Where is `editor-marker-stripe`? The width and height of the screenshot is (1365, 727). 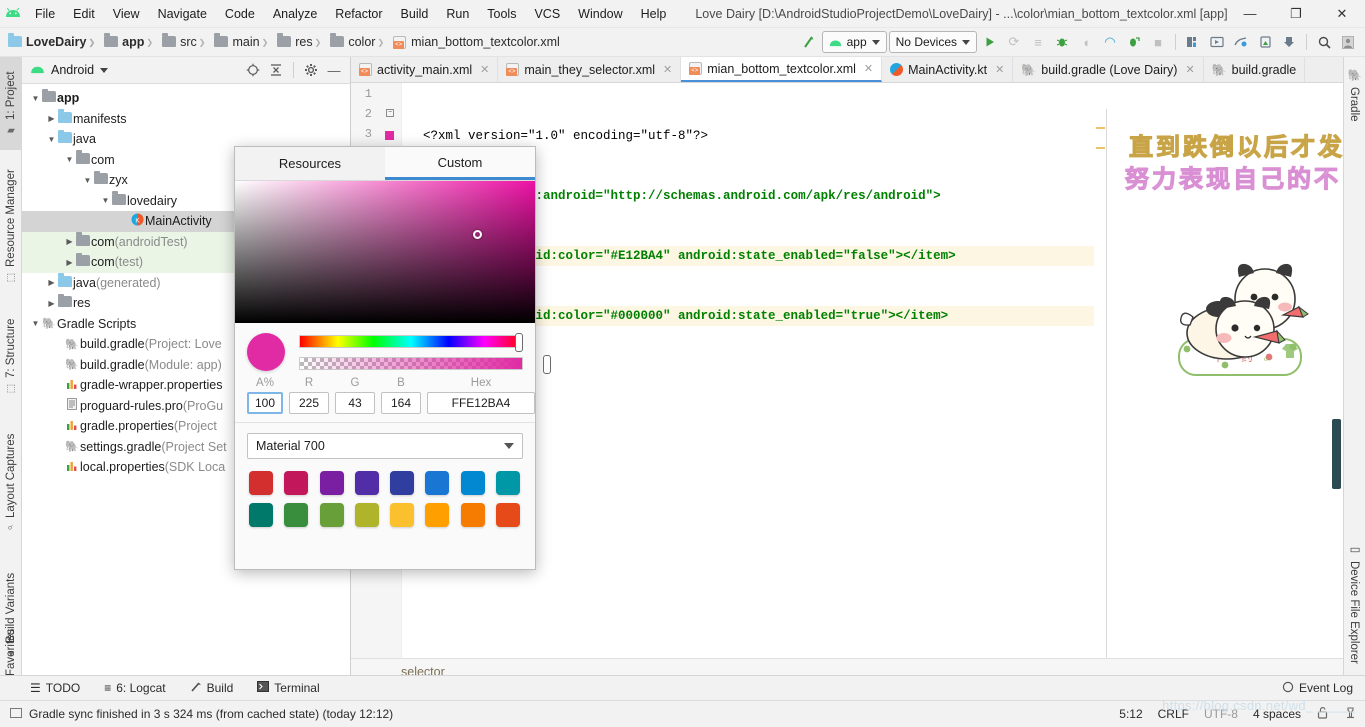
editor-marker-stripe is located at coordinates (1100, 370).